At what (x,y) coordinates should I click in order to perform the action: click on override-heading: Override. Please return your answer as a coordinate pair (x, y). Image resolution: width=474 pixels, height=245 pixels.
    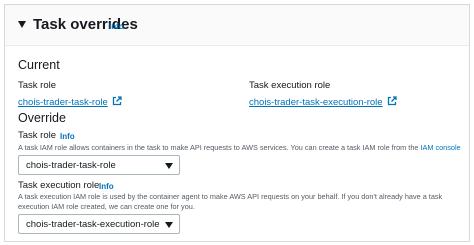
    Looking at the image, I should click on (42, 118).